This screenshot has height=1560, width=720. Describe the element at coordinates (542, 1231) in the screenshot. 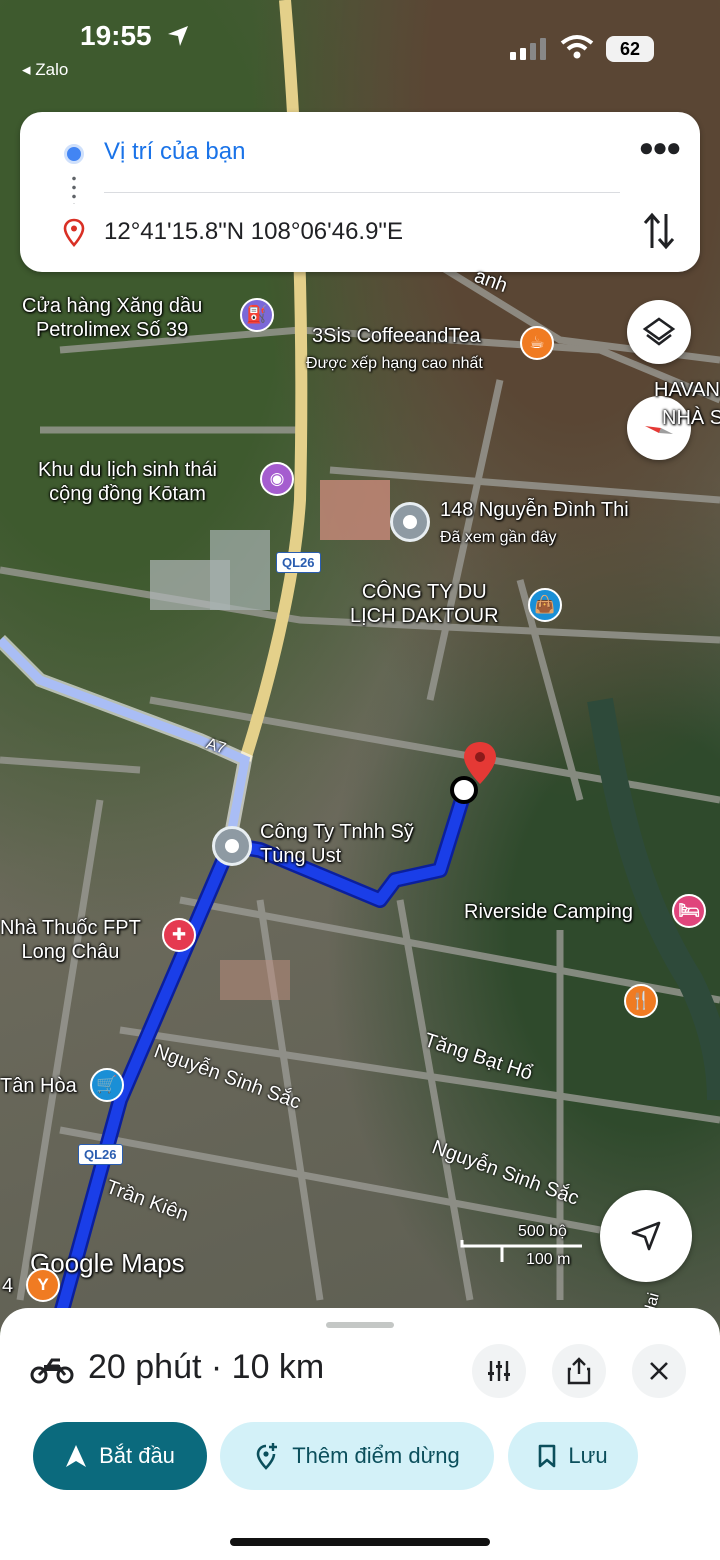

I see `scale-label-feet: 500 bộ` at that location.